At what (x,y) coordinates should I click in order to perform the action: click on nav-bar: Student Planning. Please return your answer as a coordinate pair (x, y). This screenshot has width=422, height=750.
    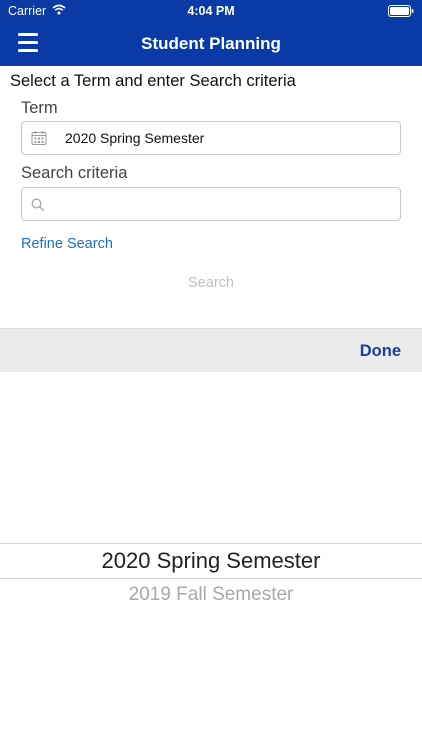
    Looking at the image, I should click on (211, 44).